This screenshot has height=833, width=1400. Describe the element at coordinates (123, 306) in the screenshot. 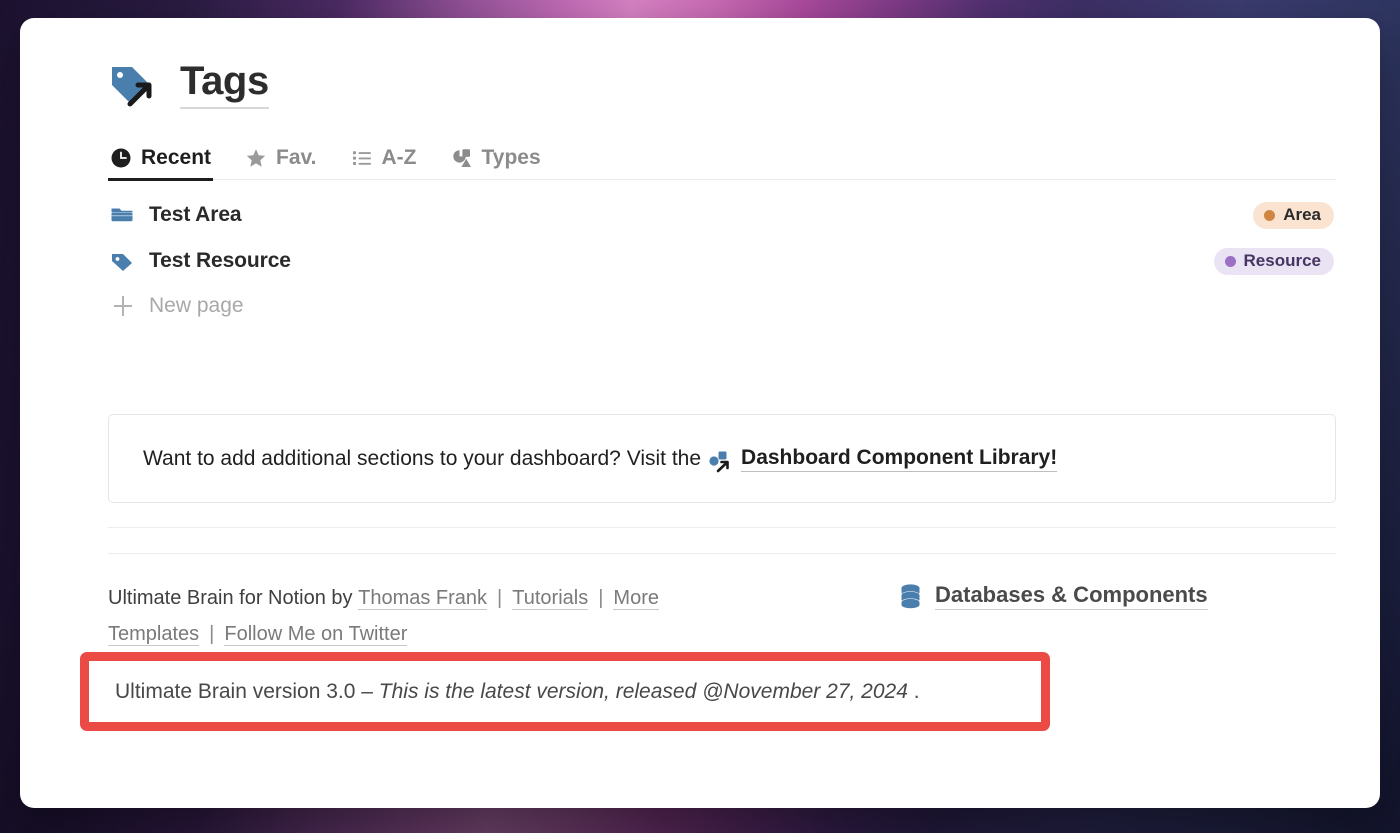

I see `plus-icon` at that location.